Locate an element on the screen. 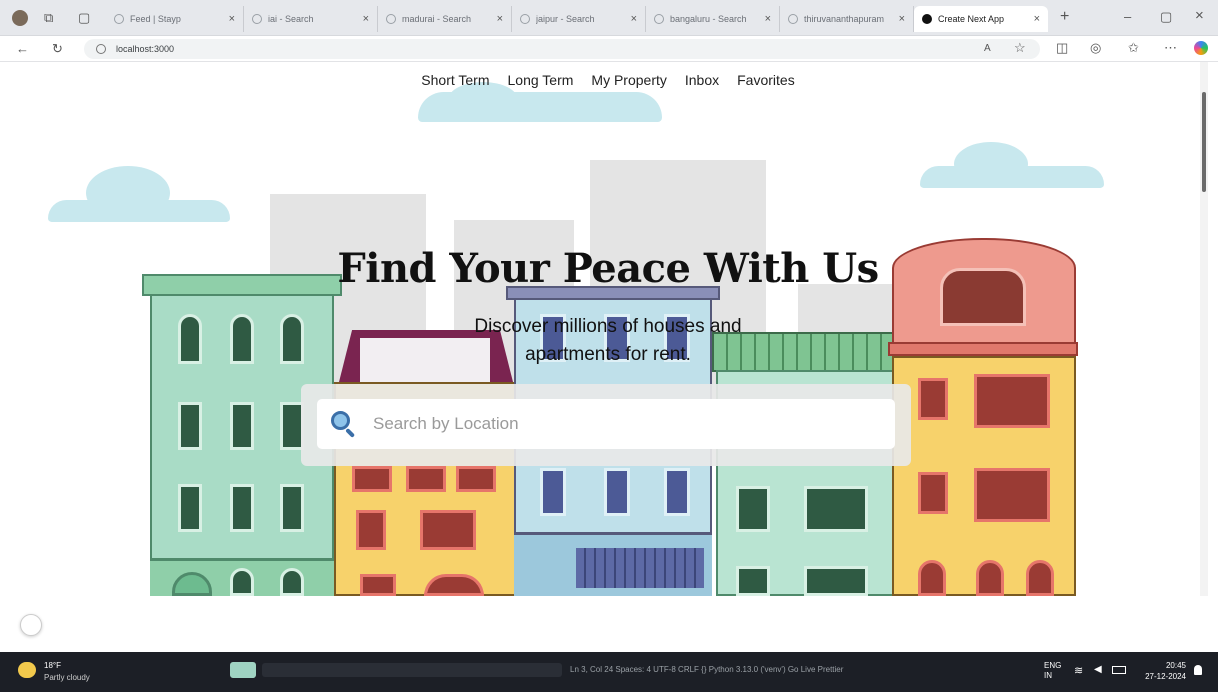 The image size is (1218, 692). collections-icon: ✩ is located at coordinates (1133, 48).